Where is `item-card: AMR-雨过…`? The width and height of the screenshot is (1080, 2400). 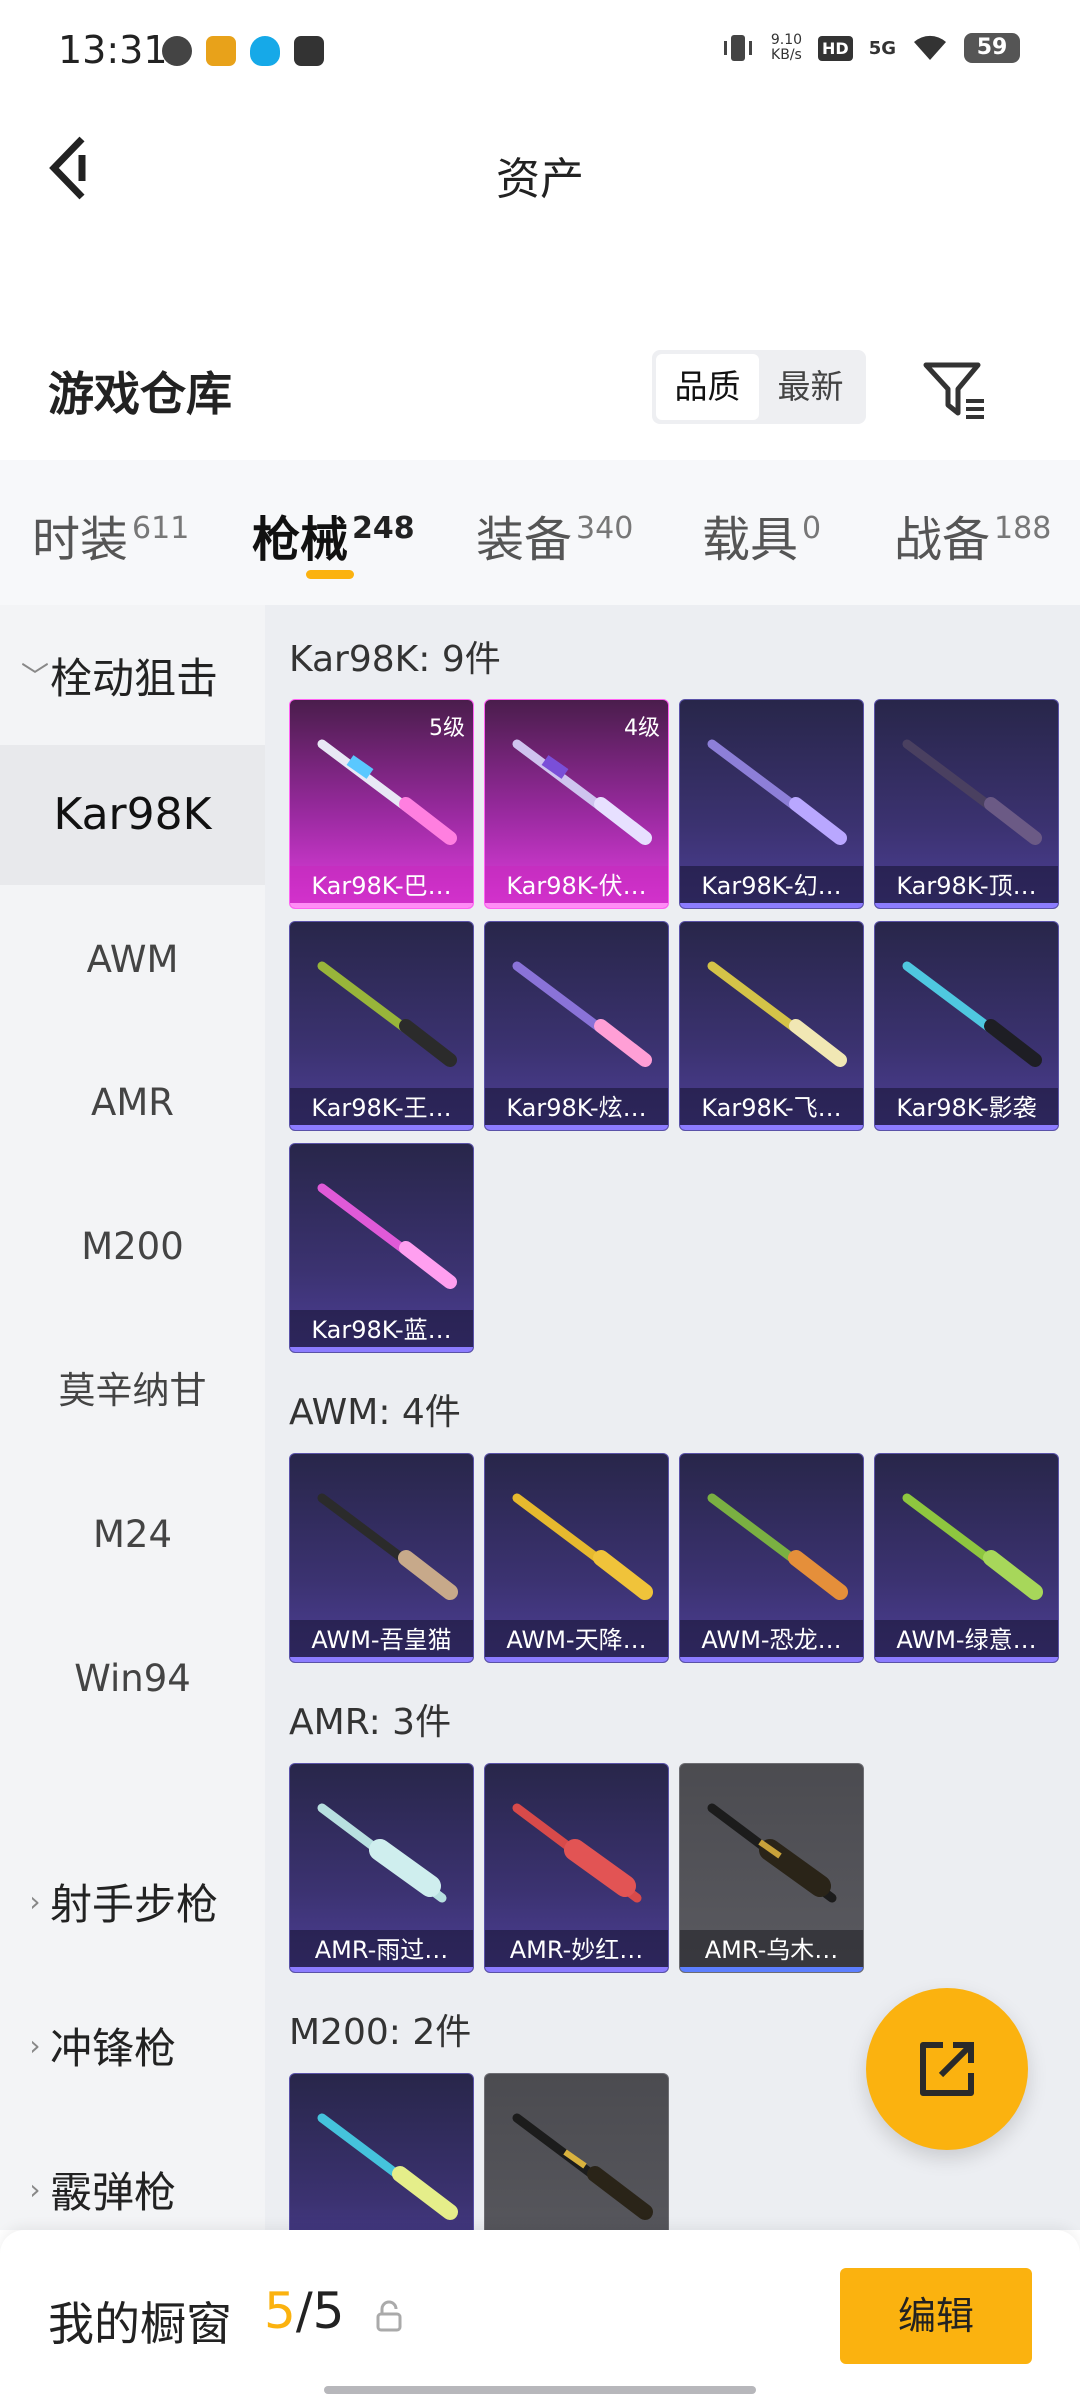
item-card: AMR-雨过… is located at coordinates (381, 1868).